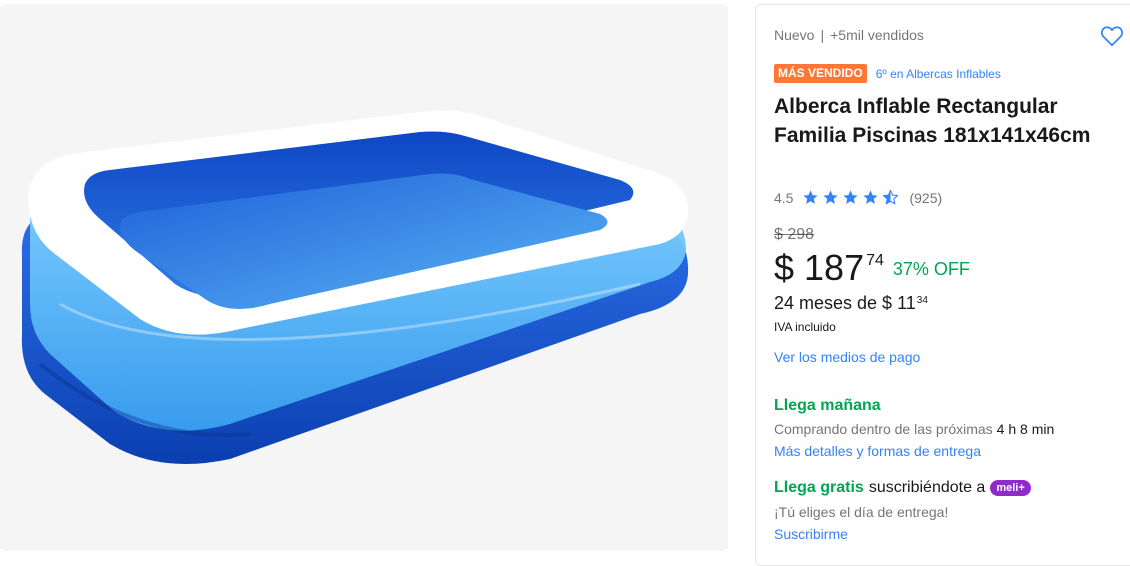  What do you see at coordinates (877, 451) in the screenshot?
I see `delivery-details-link: Más detalles y formas de entrega` at bounding box center [877, 451].